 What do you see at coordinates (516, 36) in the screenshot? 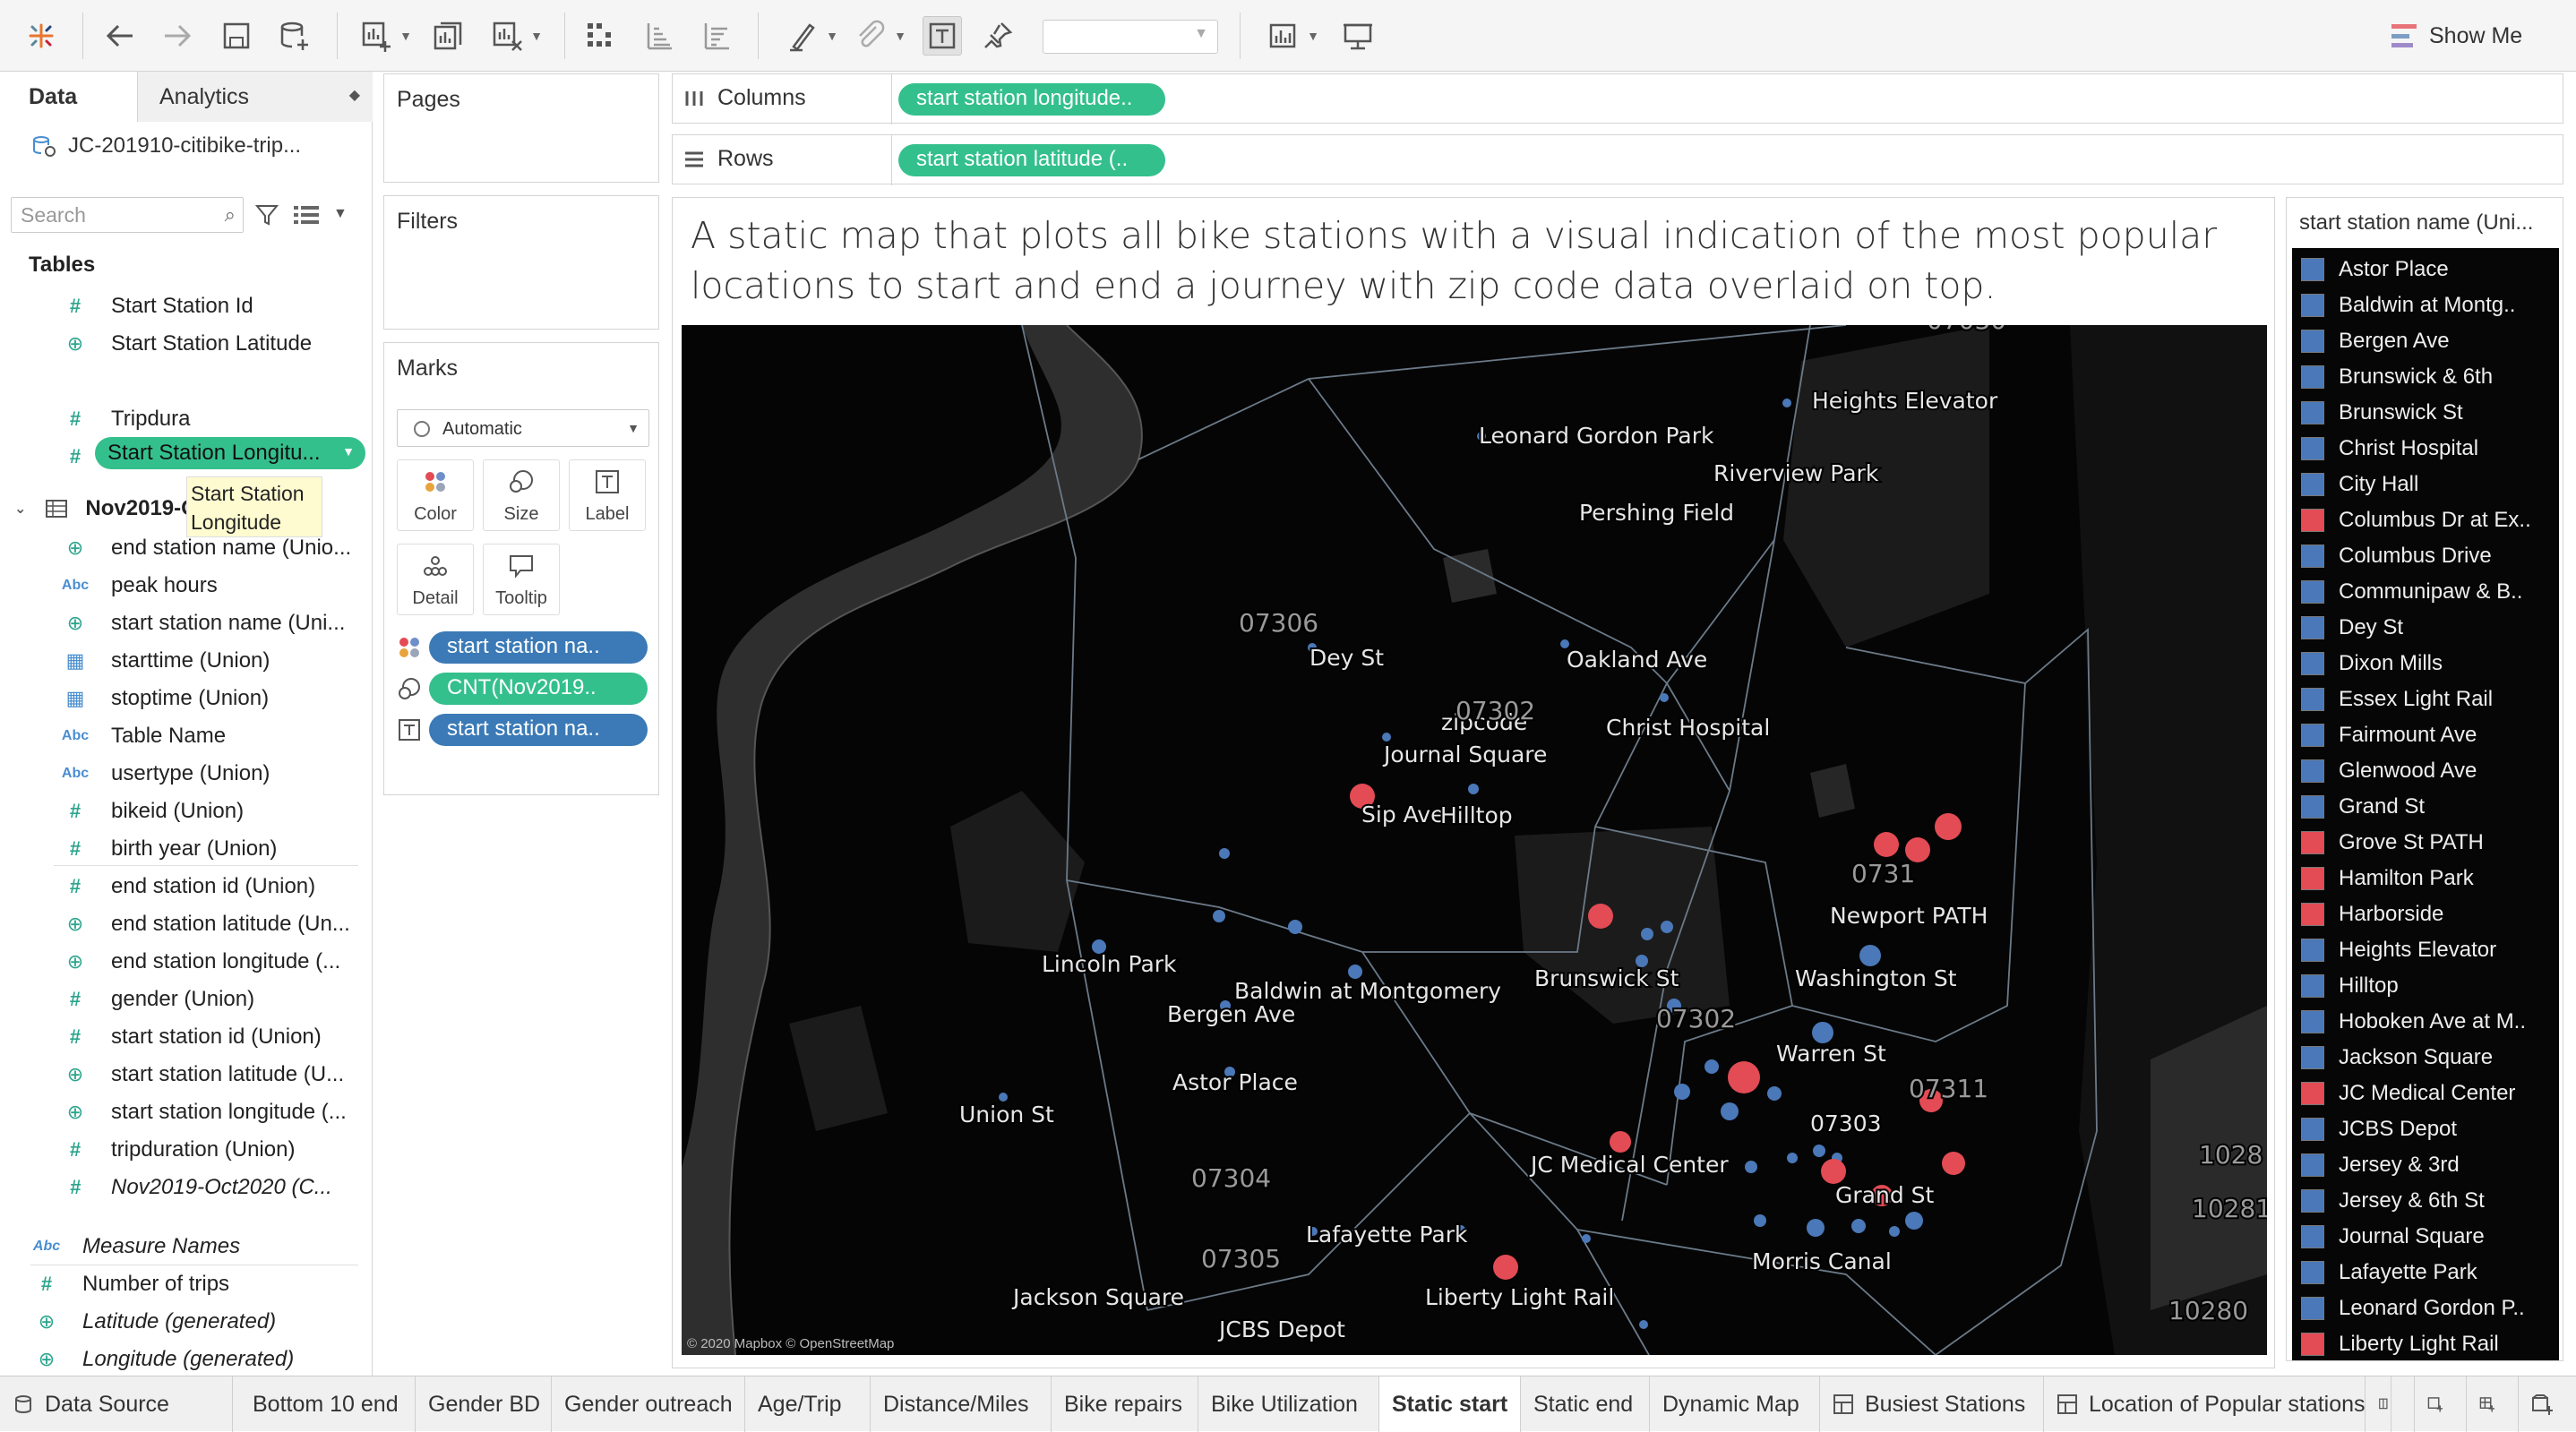
I see `clear-sheet-icon: ▼` at bounding box center [516, 36].